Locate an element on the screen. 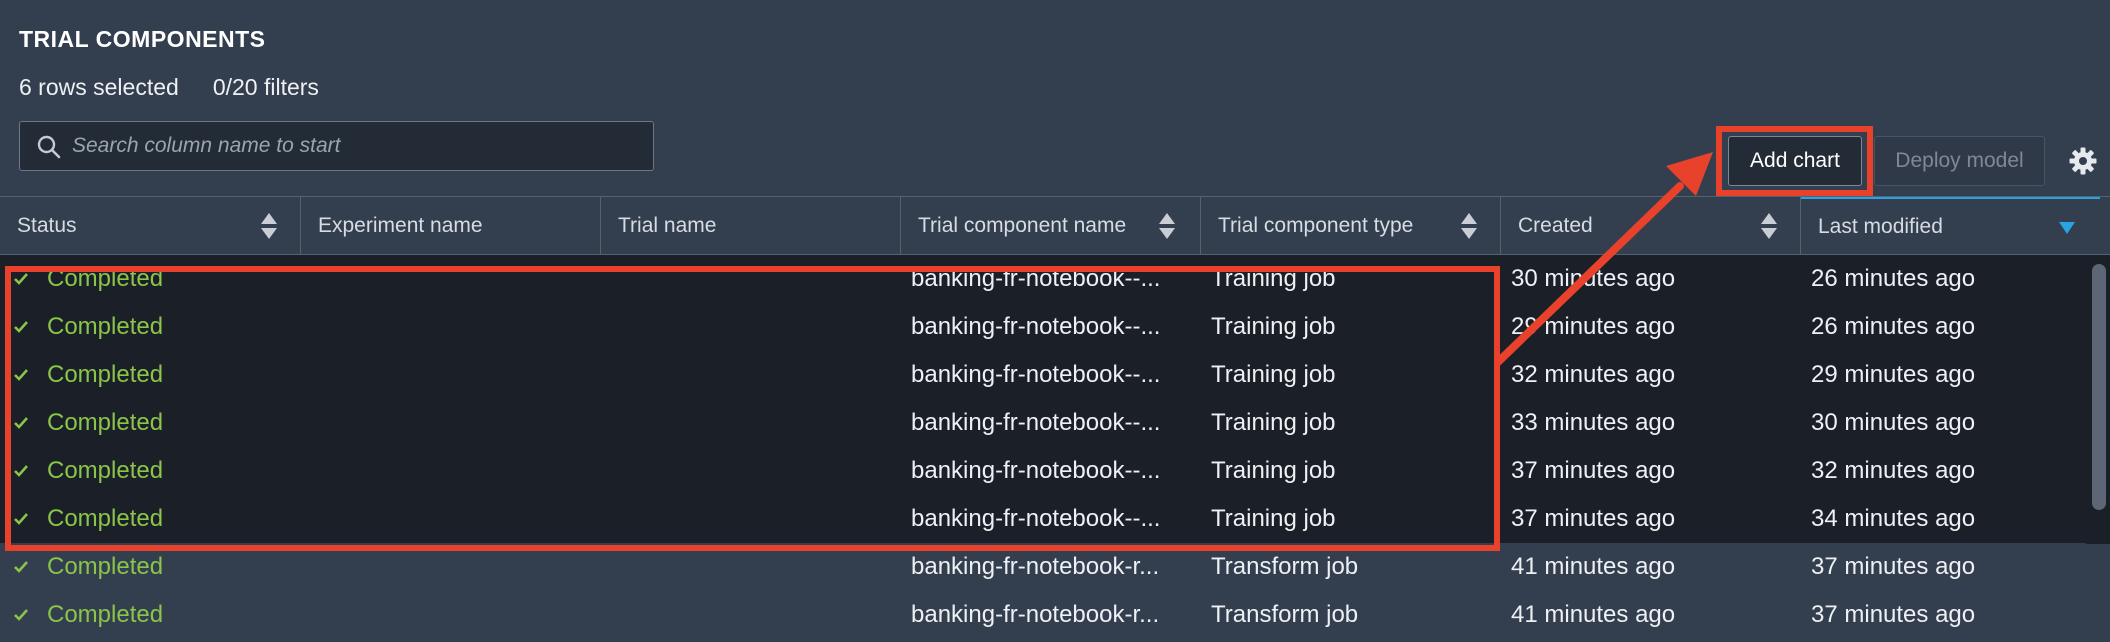  selection-summary: 6 rows selected 0/20 filters is located at coordinates (169, 87).